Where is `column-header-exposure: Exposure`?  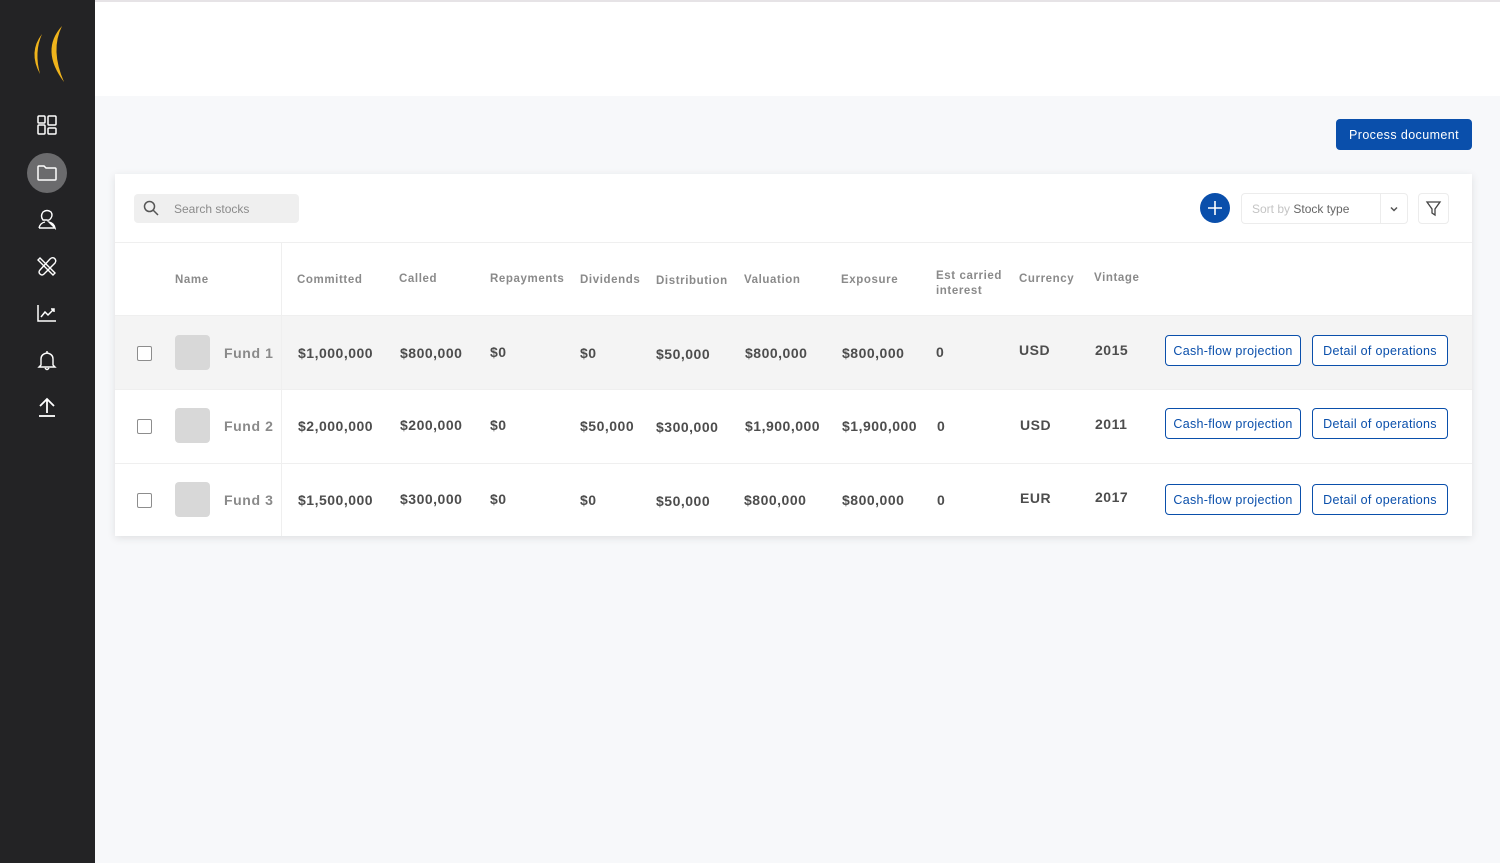
column-header-exposure: Exposure is located at coordinates (870, 280).